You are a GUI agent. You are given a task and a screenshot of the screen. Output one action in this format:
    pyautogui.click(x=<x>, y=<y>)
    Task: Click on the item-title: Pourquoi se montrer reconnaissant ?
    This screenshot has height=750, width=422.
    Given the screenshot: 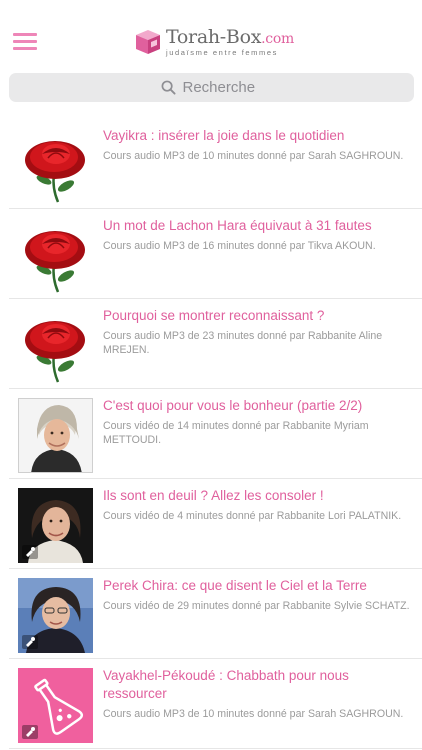 What is the action you would take?
    pyautogui.click(x=258, y=316)
    